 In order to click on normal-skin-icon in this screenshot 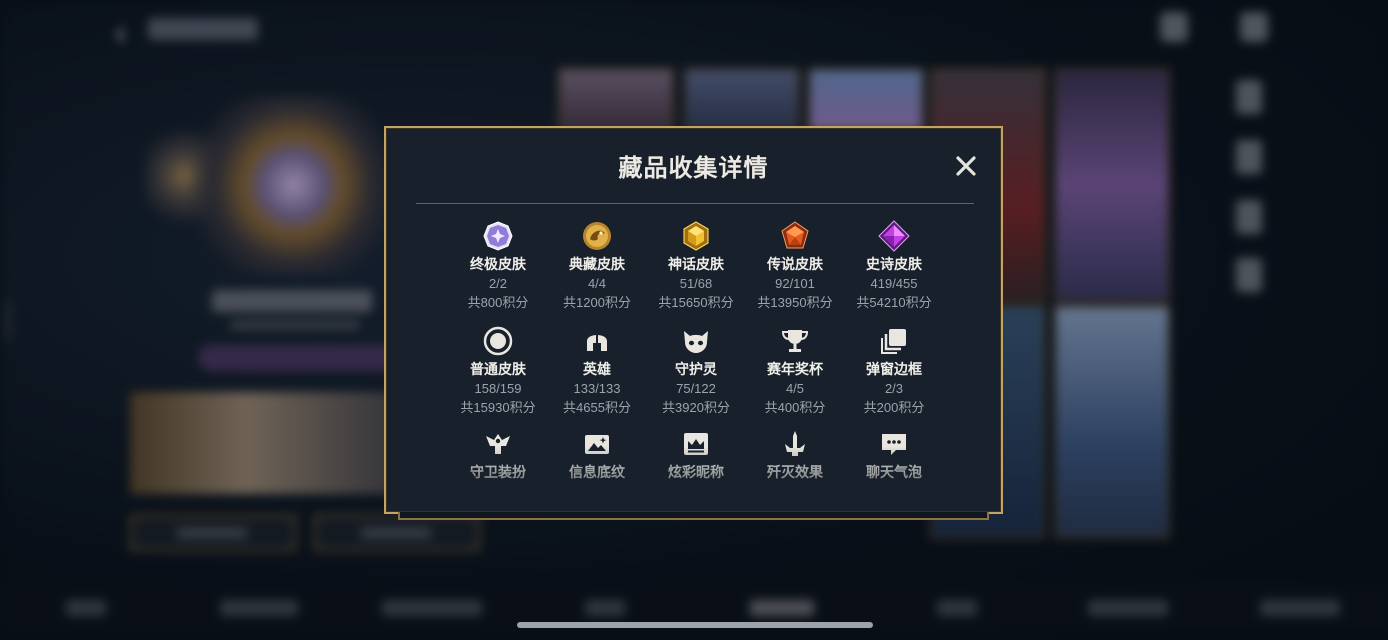, I will do `click(498, 341)`.